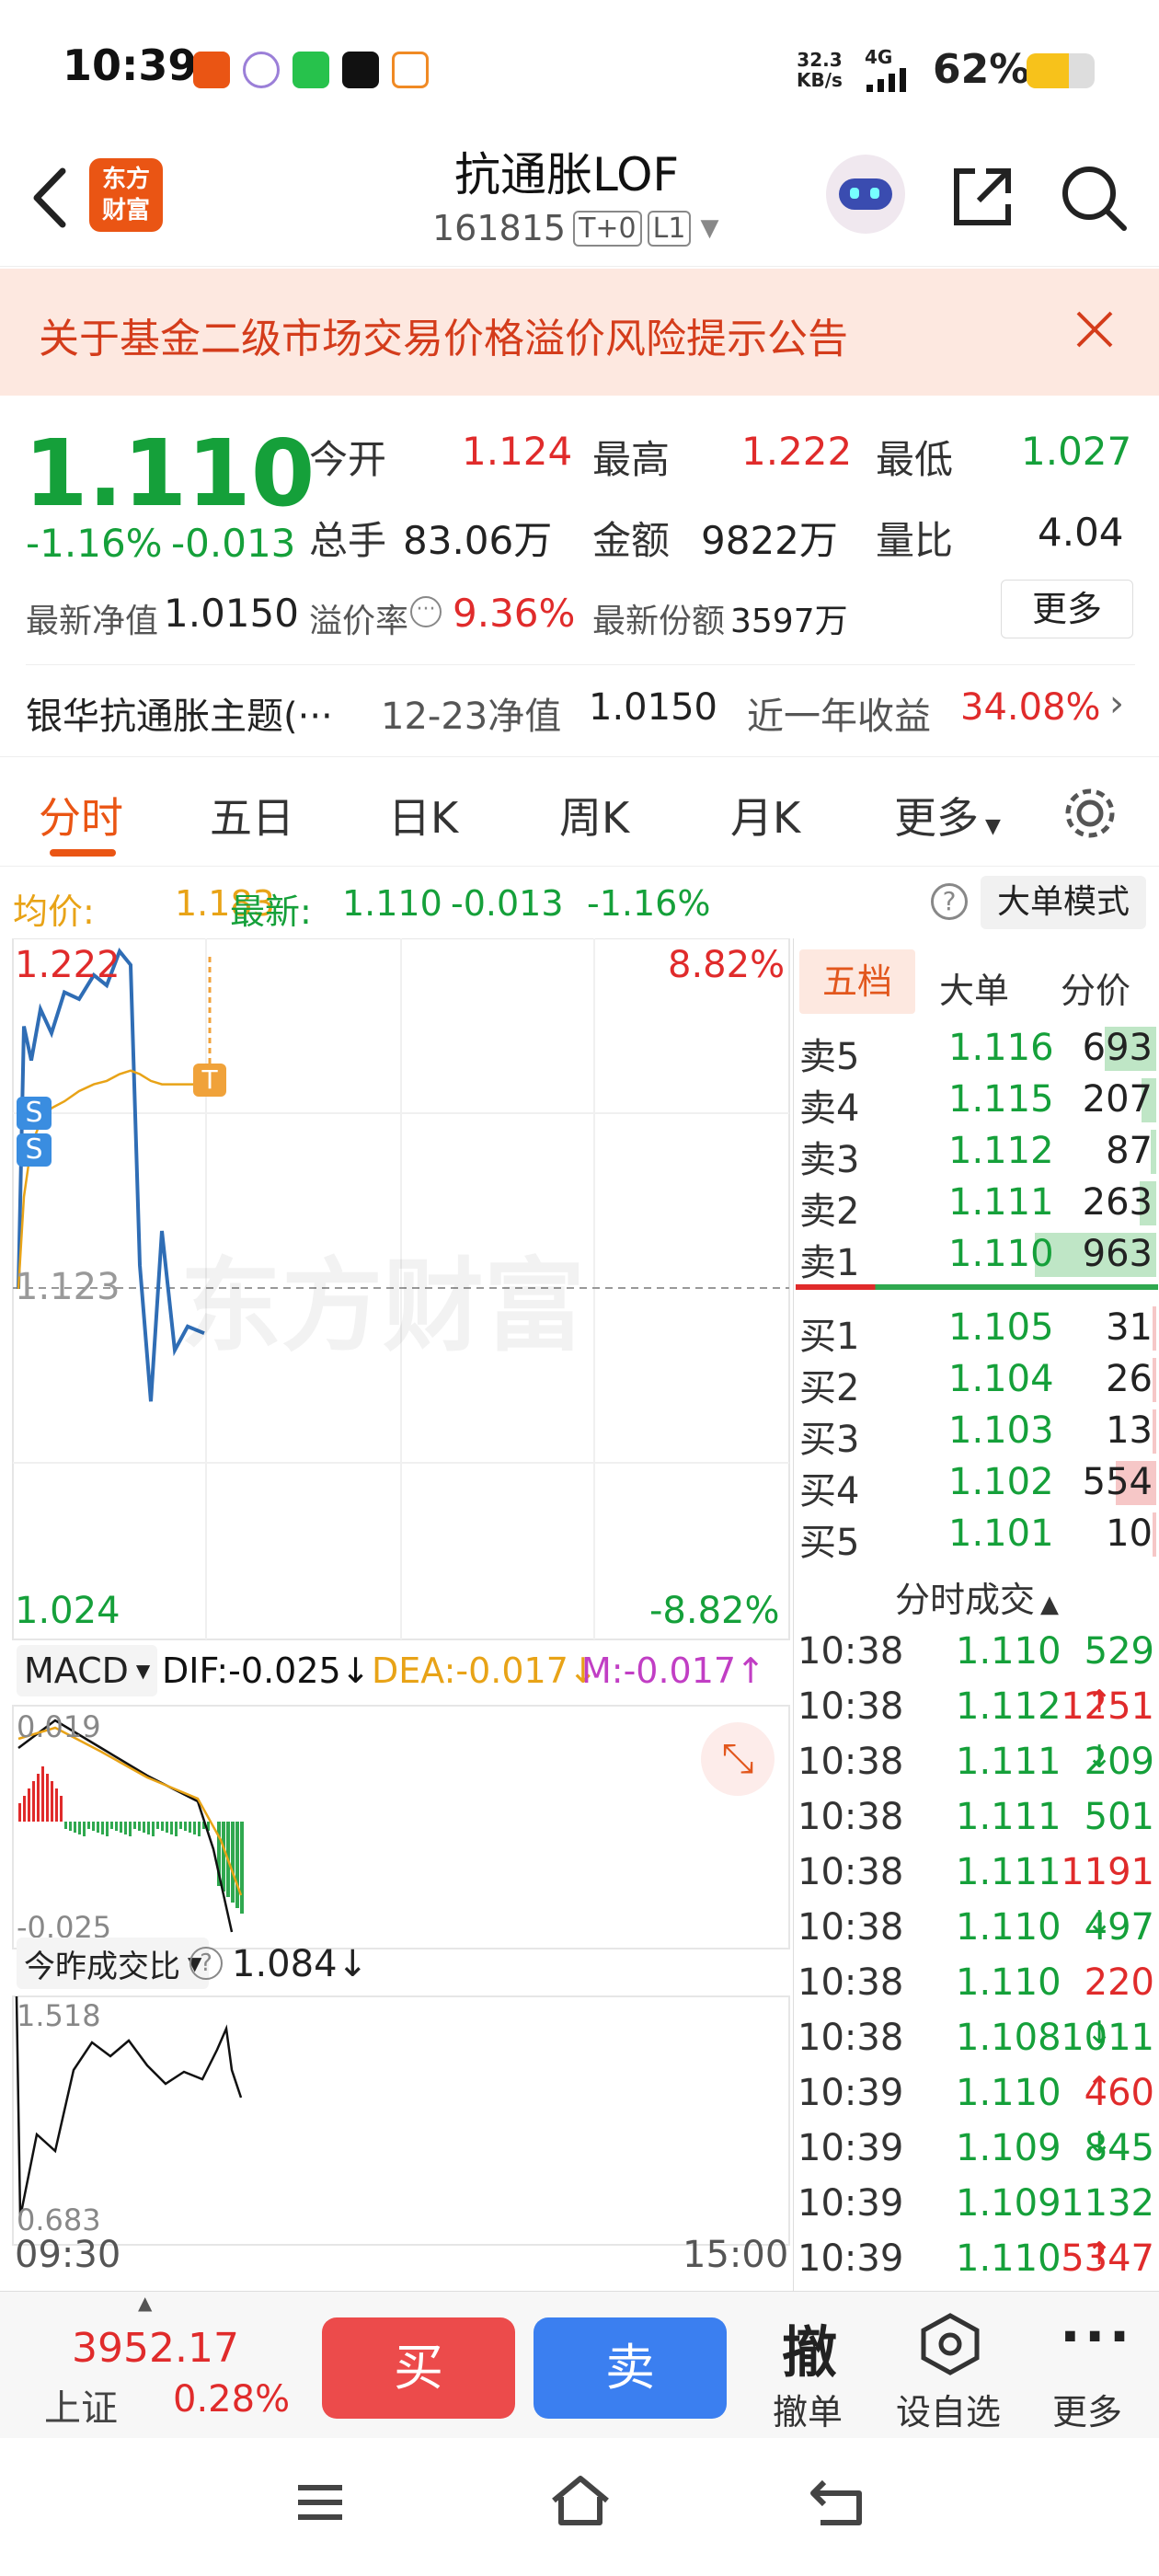  What do you see at coordinates (947, 815) in the screenshot?
I see `tab-more: 更多 ▼` at bounding box center [947, 815].